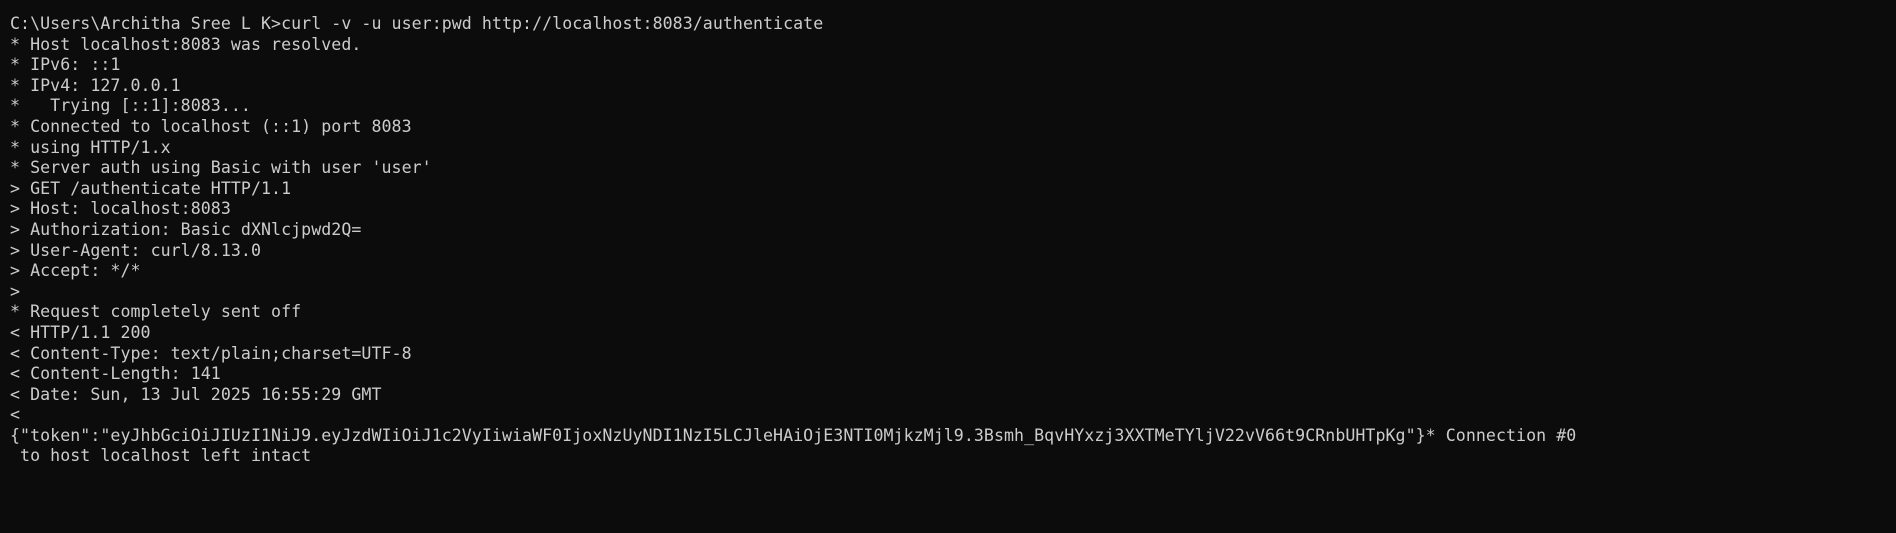 This screenshot has height=533, width=1896. Describe the element at coordinates (186, 229) in the screenshot. I see `terminal-line-request: > Authorization: Basic dXNlcjpwd2Q=` at that location.